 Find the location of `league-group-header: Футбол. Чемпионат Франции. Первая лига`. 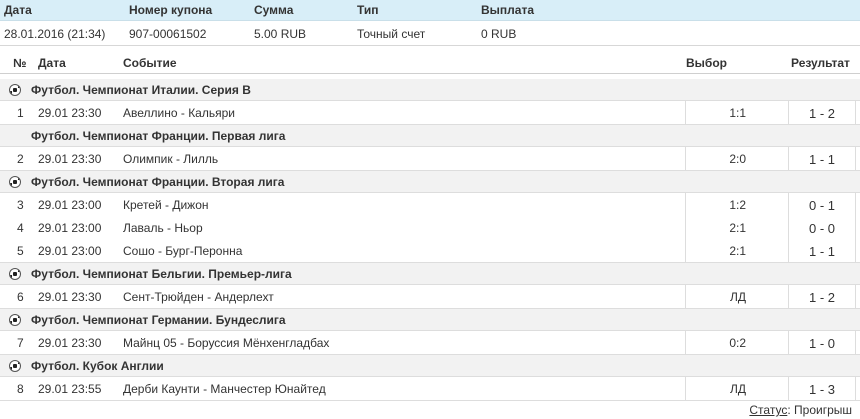

league-group-header: Футбол. Чемпионат Франции. Первая лига is located at coordinates (430, 136).